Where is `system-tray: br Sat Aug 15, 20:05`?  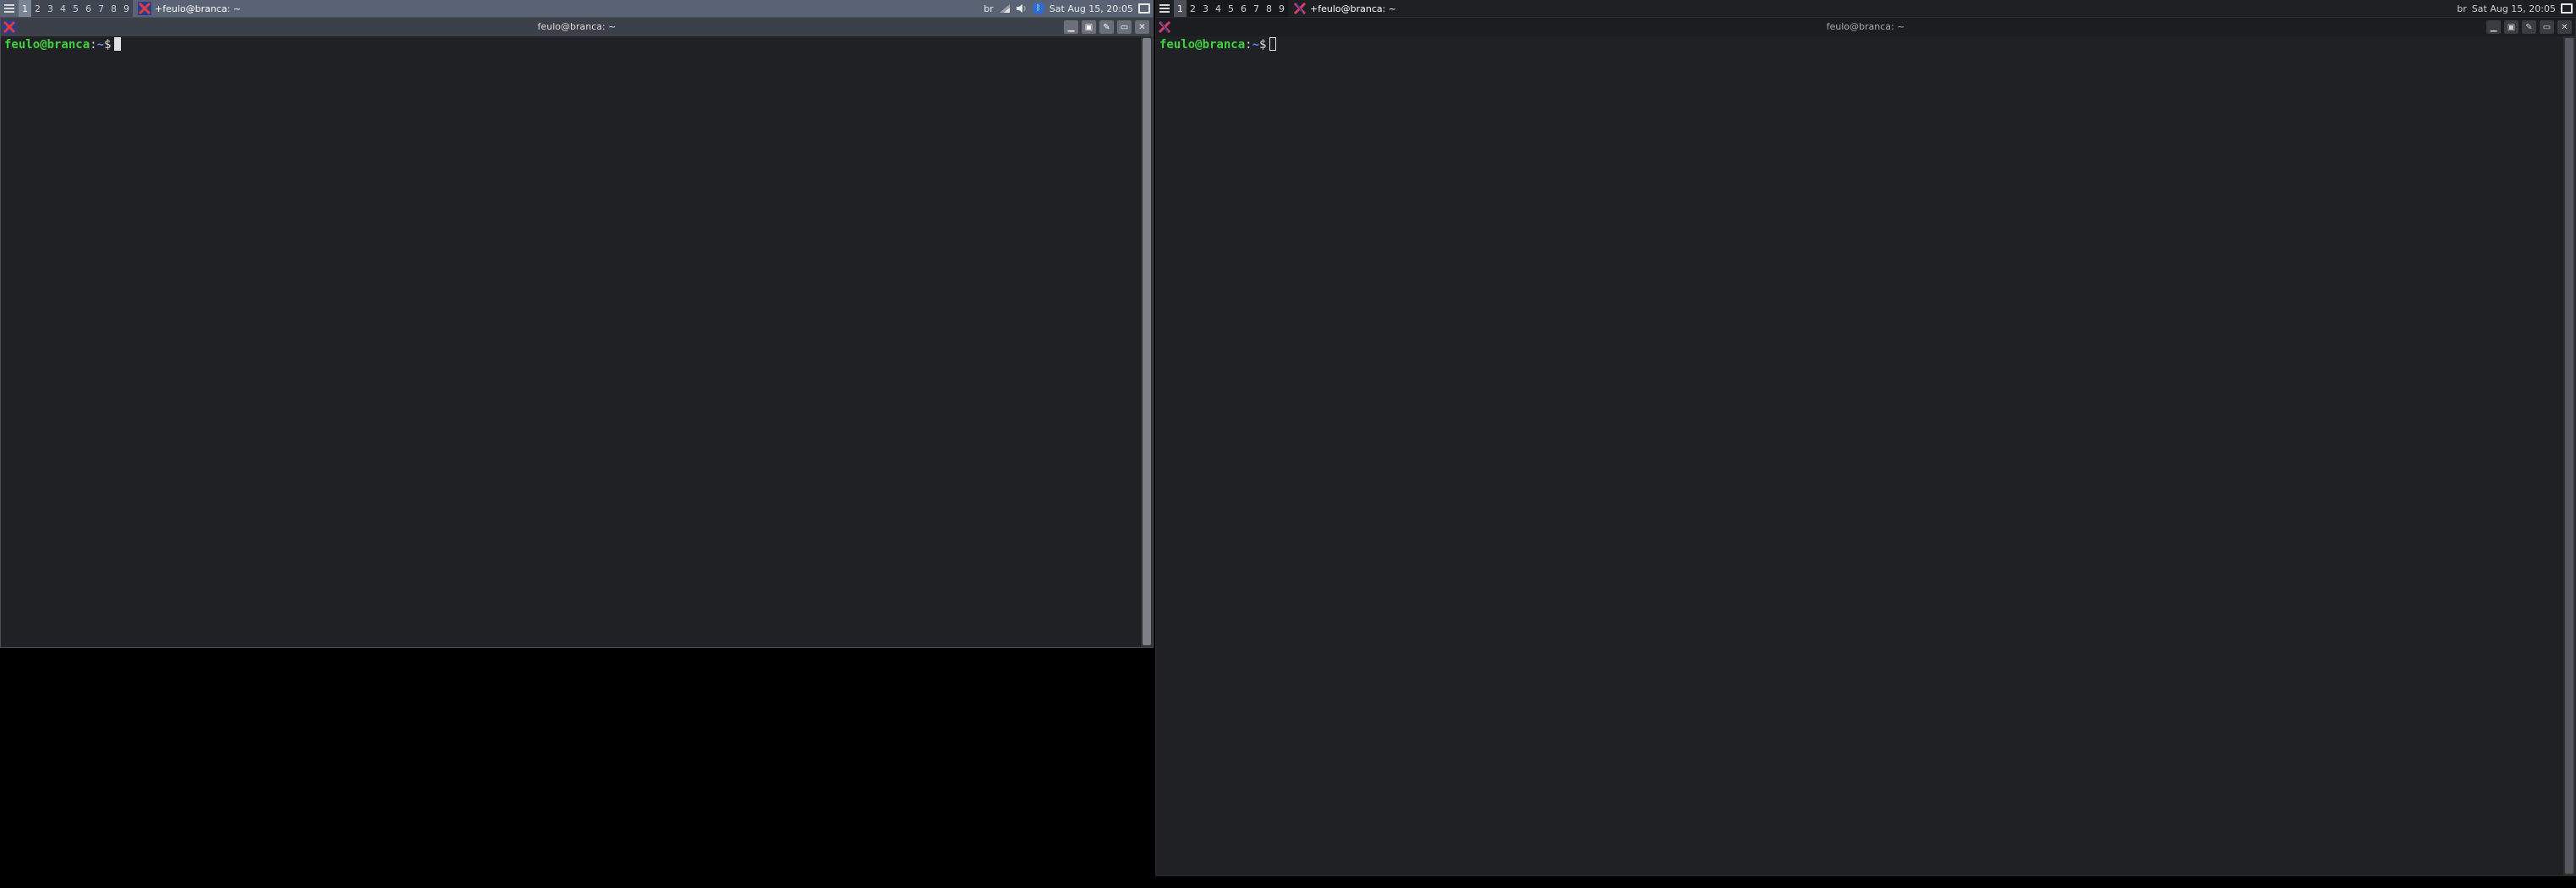
system-tray: br Sat Aug 15, 20:05 is located at coordinates (2516, 8).